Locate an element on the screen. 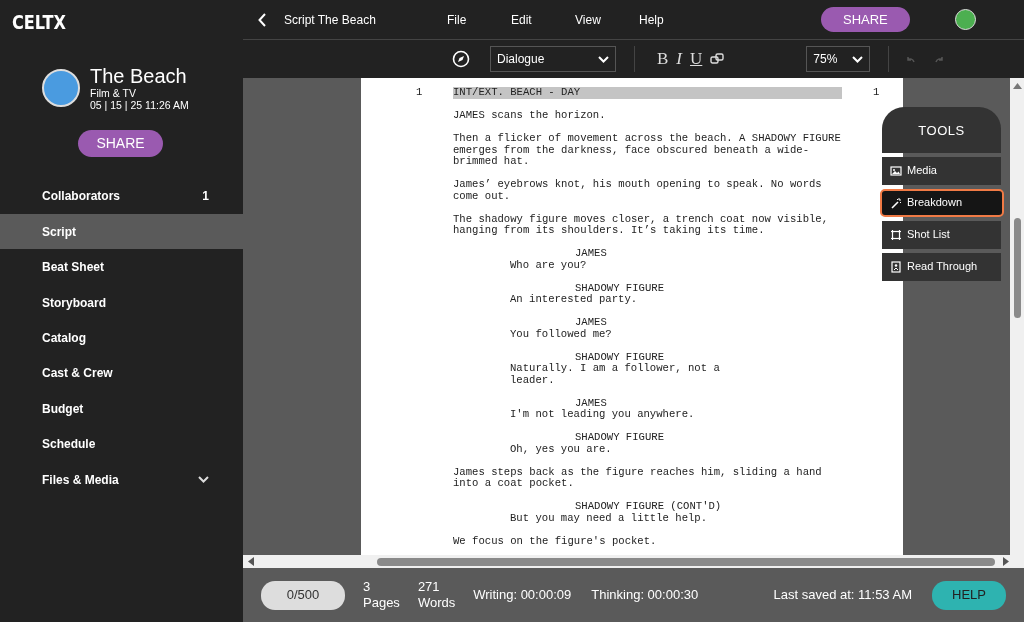 This screenshot has width=1024, height=622. nav-count: 1 is located at coordinates (205, 197).